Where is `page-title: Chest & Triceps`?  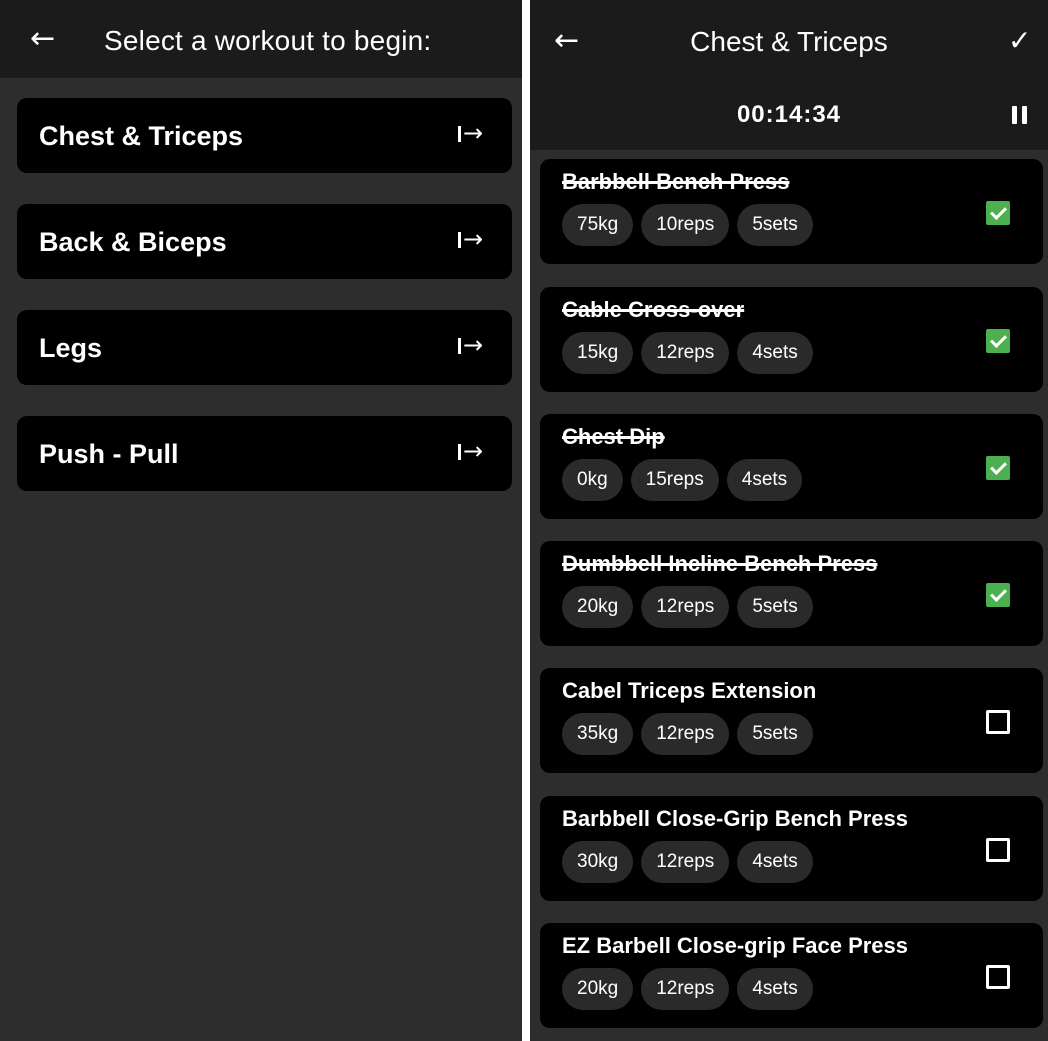 page-title: Chest & Triceps is located at coordinates (789, 41).